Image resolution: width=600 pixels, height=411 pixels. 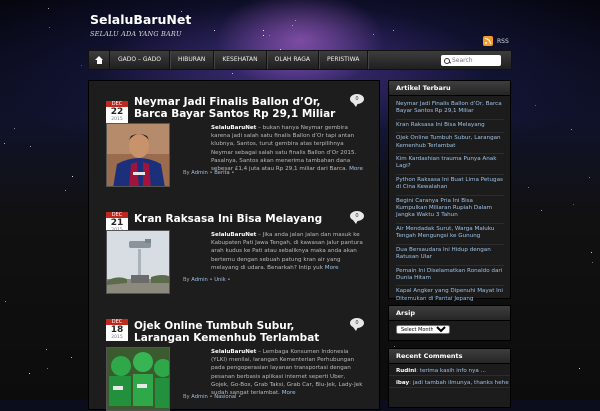 What do you see at coordinates (449, 313) in the screenshot?
I see `widget-title: Arsip` at bounding box center [449, 313].